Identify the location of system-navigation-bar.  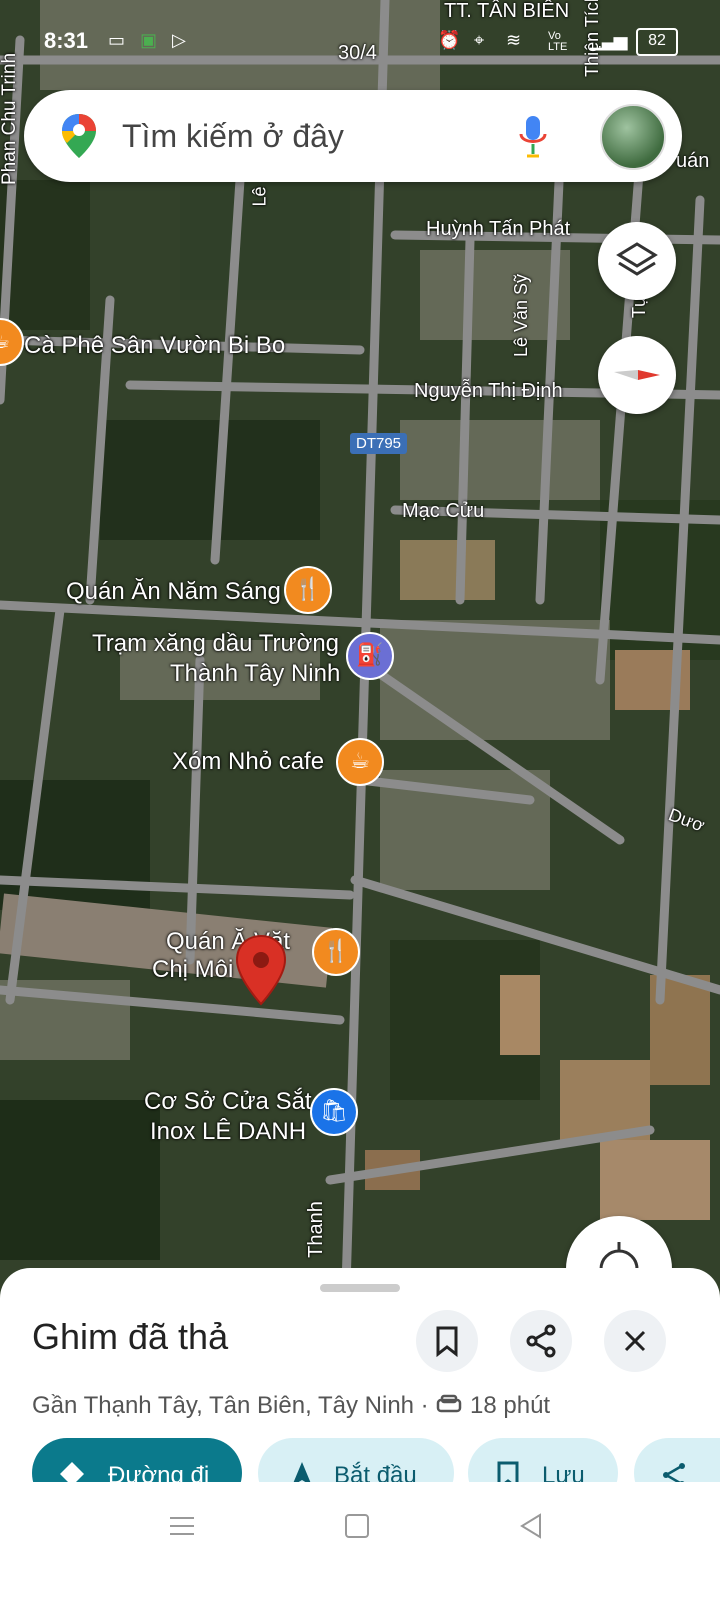
(360, 1541).